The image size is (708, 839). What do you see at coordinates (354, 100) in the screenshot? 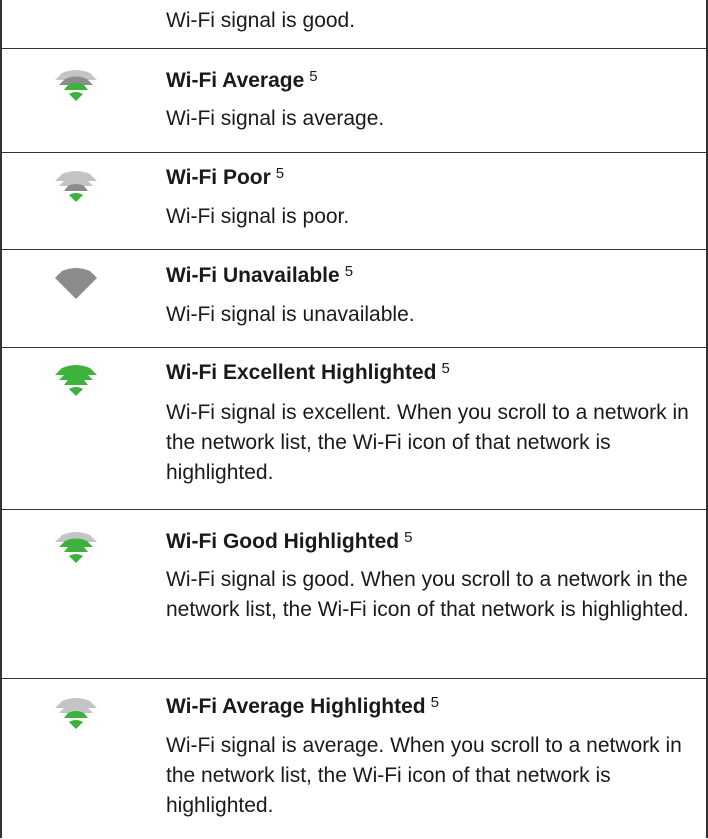
I see `table-row: Wi-Fi Average 5 Wi-Fi signal is average.` at bounding box center [354, 100].